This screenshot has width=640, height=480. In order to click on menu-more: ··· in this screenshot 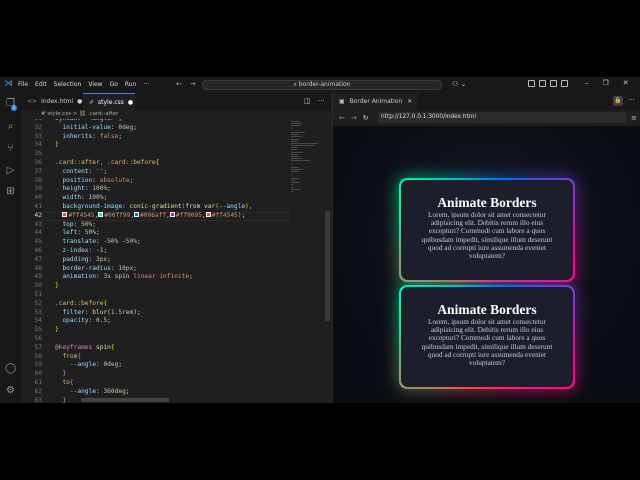, I will do `click(146, 84)`.